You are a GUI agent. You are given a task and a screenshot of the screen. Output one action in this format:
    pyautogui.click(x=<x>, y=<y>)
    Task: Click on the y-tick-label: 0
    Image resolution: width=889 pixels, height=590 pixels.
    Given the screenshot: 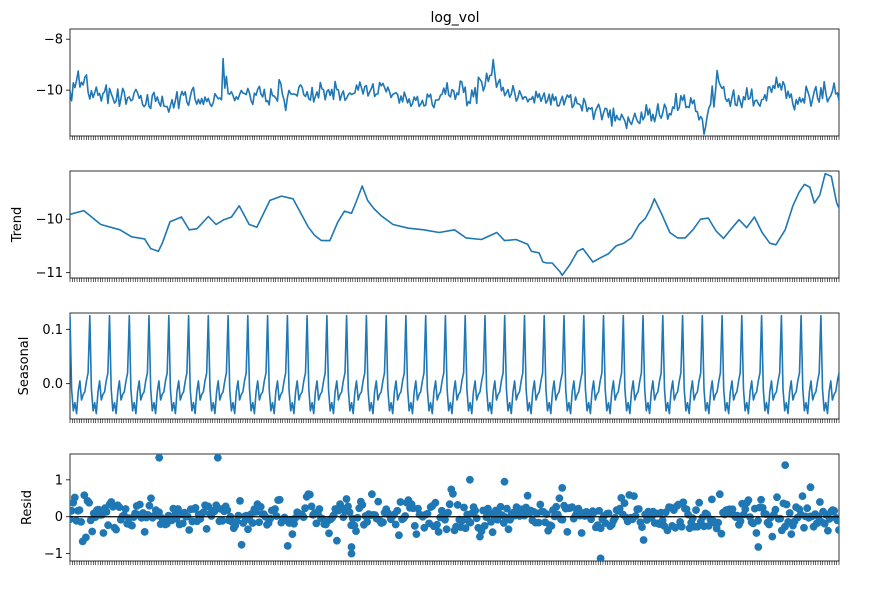 What is the action you would take?
    pyautogui.click(x=59, y=517)
    